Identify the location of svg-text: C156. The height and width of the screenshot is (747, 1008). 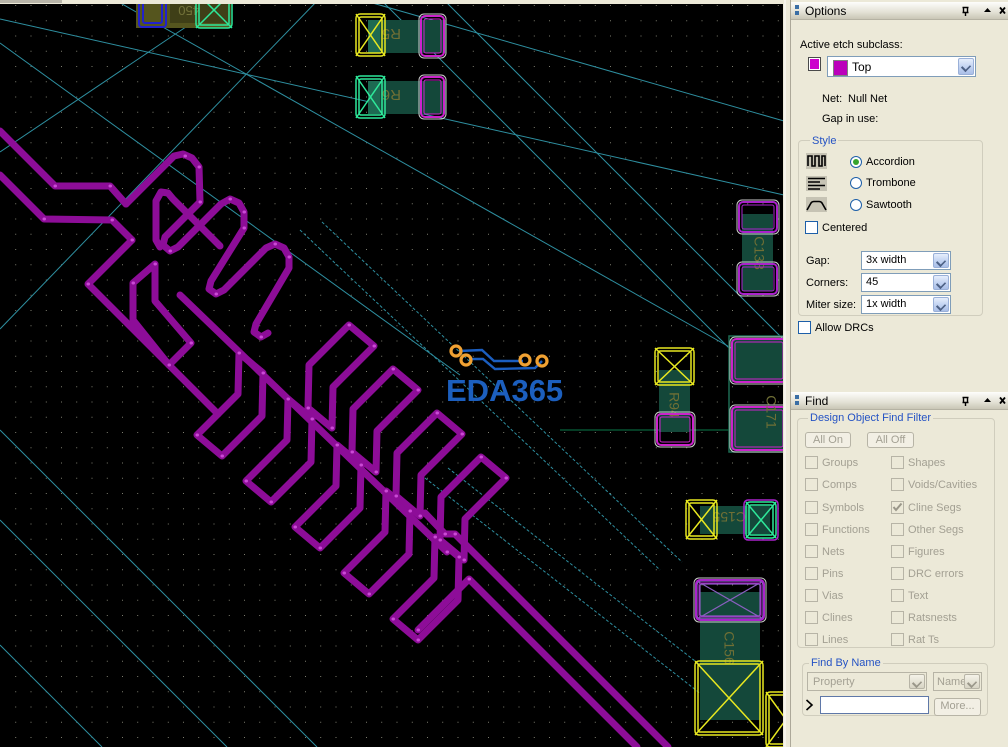
(729, 648).